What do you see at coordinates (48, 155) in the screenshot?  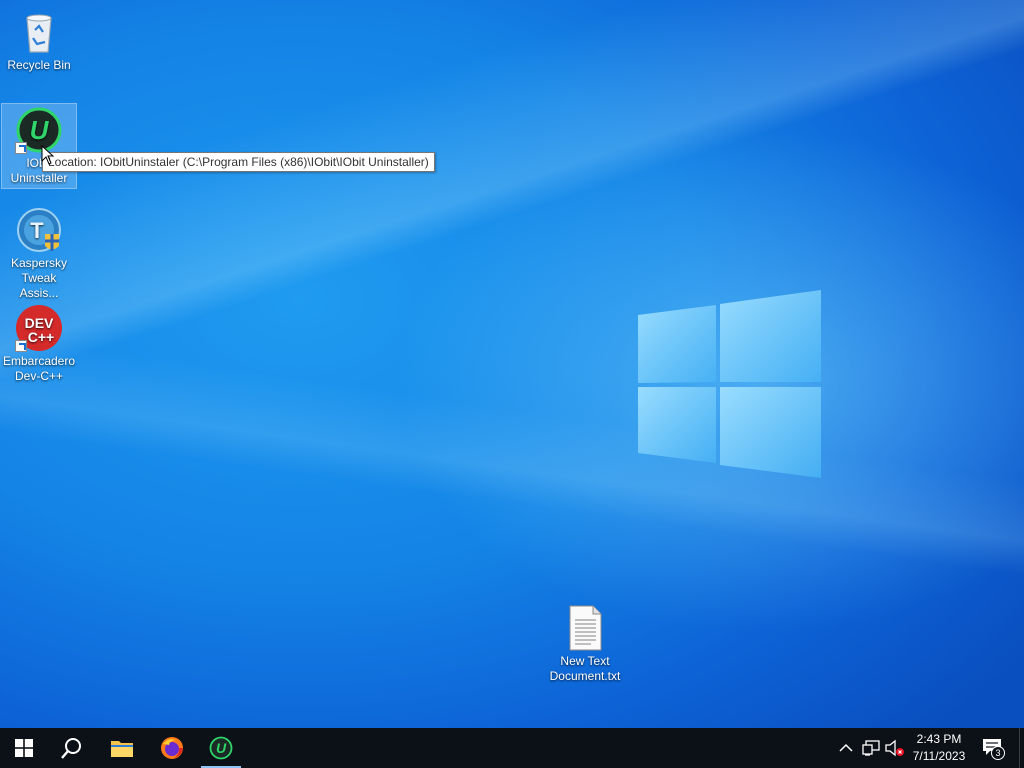 I see `mouse-cursor-icon` at bounding box center [48, 155].